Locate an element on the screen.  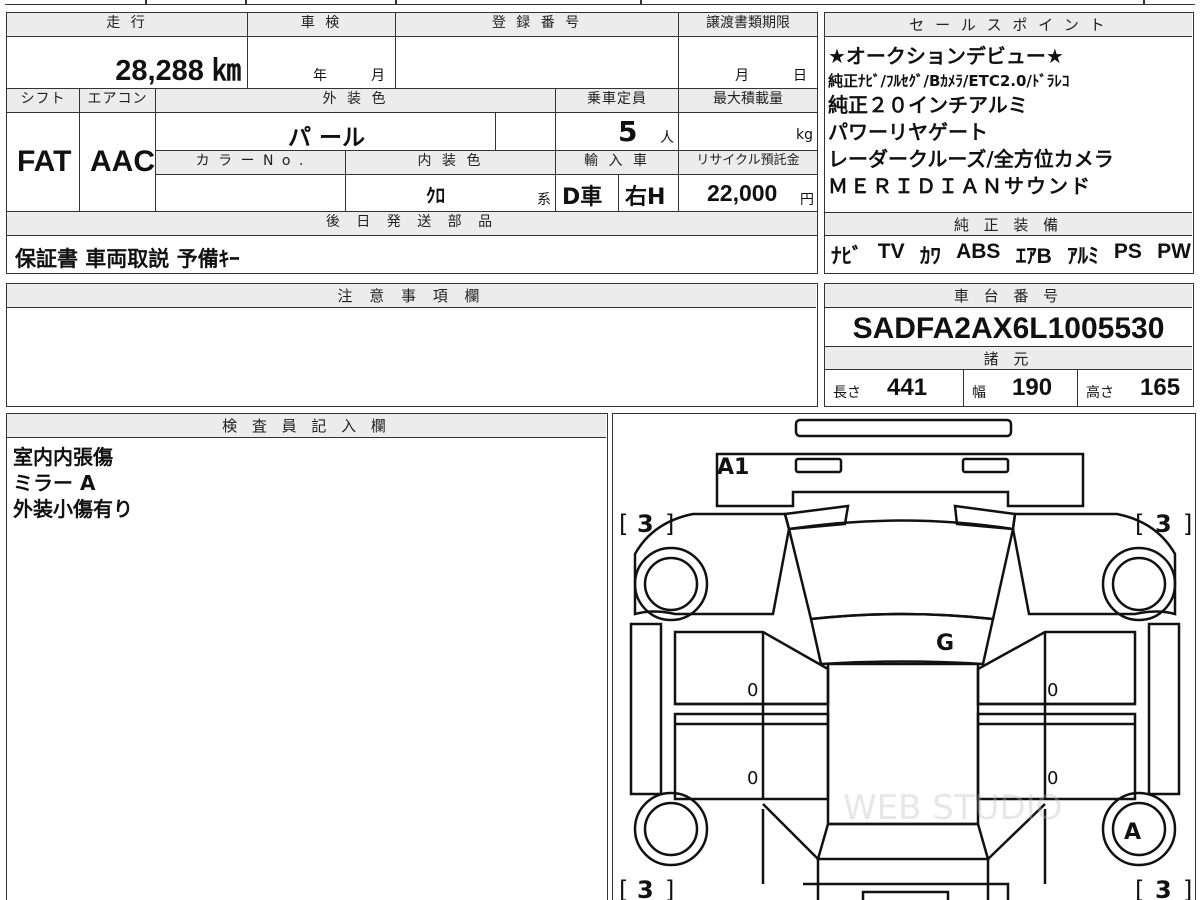
mark-windshield: G is located at coordinates (945, 643).